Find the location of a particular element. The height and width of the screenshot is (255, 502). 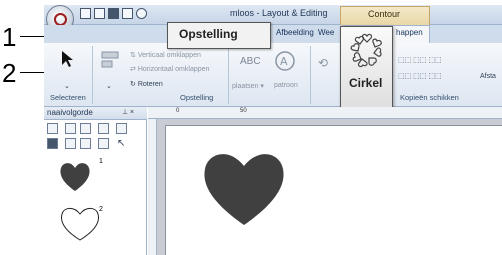

align-dropdown-chevron-icon: ⌄ is located at coordinates (109, 86).